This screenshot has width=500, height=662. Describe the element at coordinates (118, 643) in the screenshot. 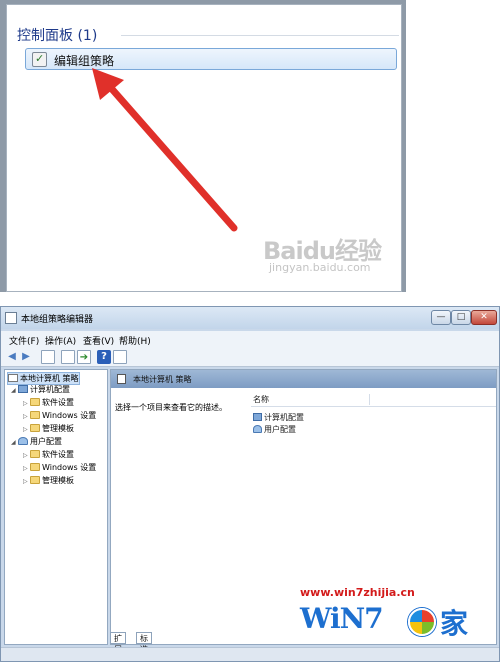

I see `tab-extended: 扩展` at that location.